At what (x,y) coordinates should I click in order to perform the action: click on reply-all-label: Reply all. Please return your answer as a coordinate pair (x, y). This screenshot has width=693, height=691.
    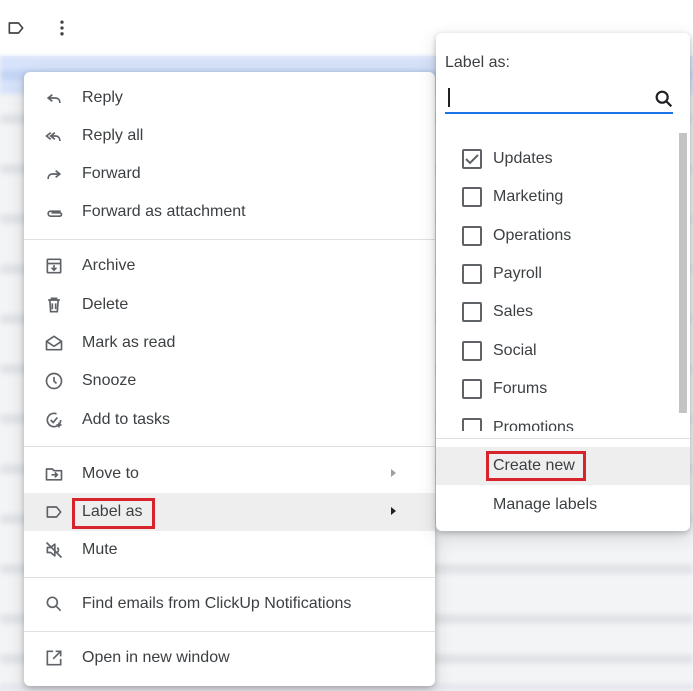
    Looking at the image, I should click on (113, 135).